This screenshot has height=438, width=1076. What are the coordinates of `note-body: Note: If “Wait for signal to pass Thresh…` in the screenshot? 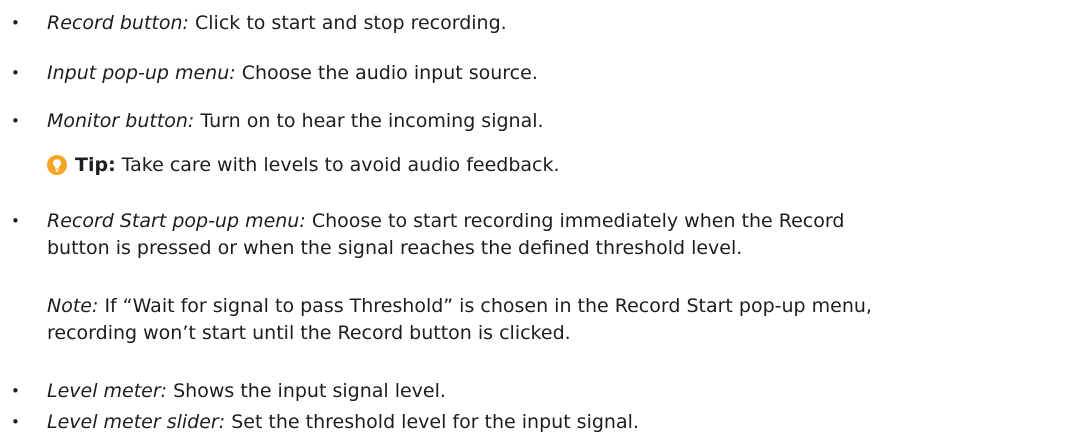 It's located at (553, 320).